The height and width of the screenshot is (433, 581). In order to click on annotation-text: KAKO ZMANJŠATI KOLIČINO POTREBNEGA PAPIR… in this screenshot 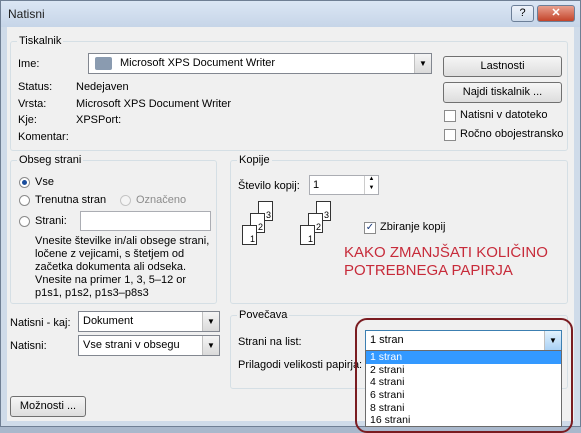, I will do `click(446, 261)`.